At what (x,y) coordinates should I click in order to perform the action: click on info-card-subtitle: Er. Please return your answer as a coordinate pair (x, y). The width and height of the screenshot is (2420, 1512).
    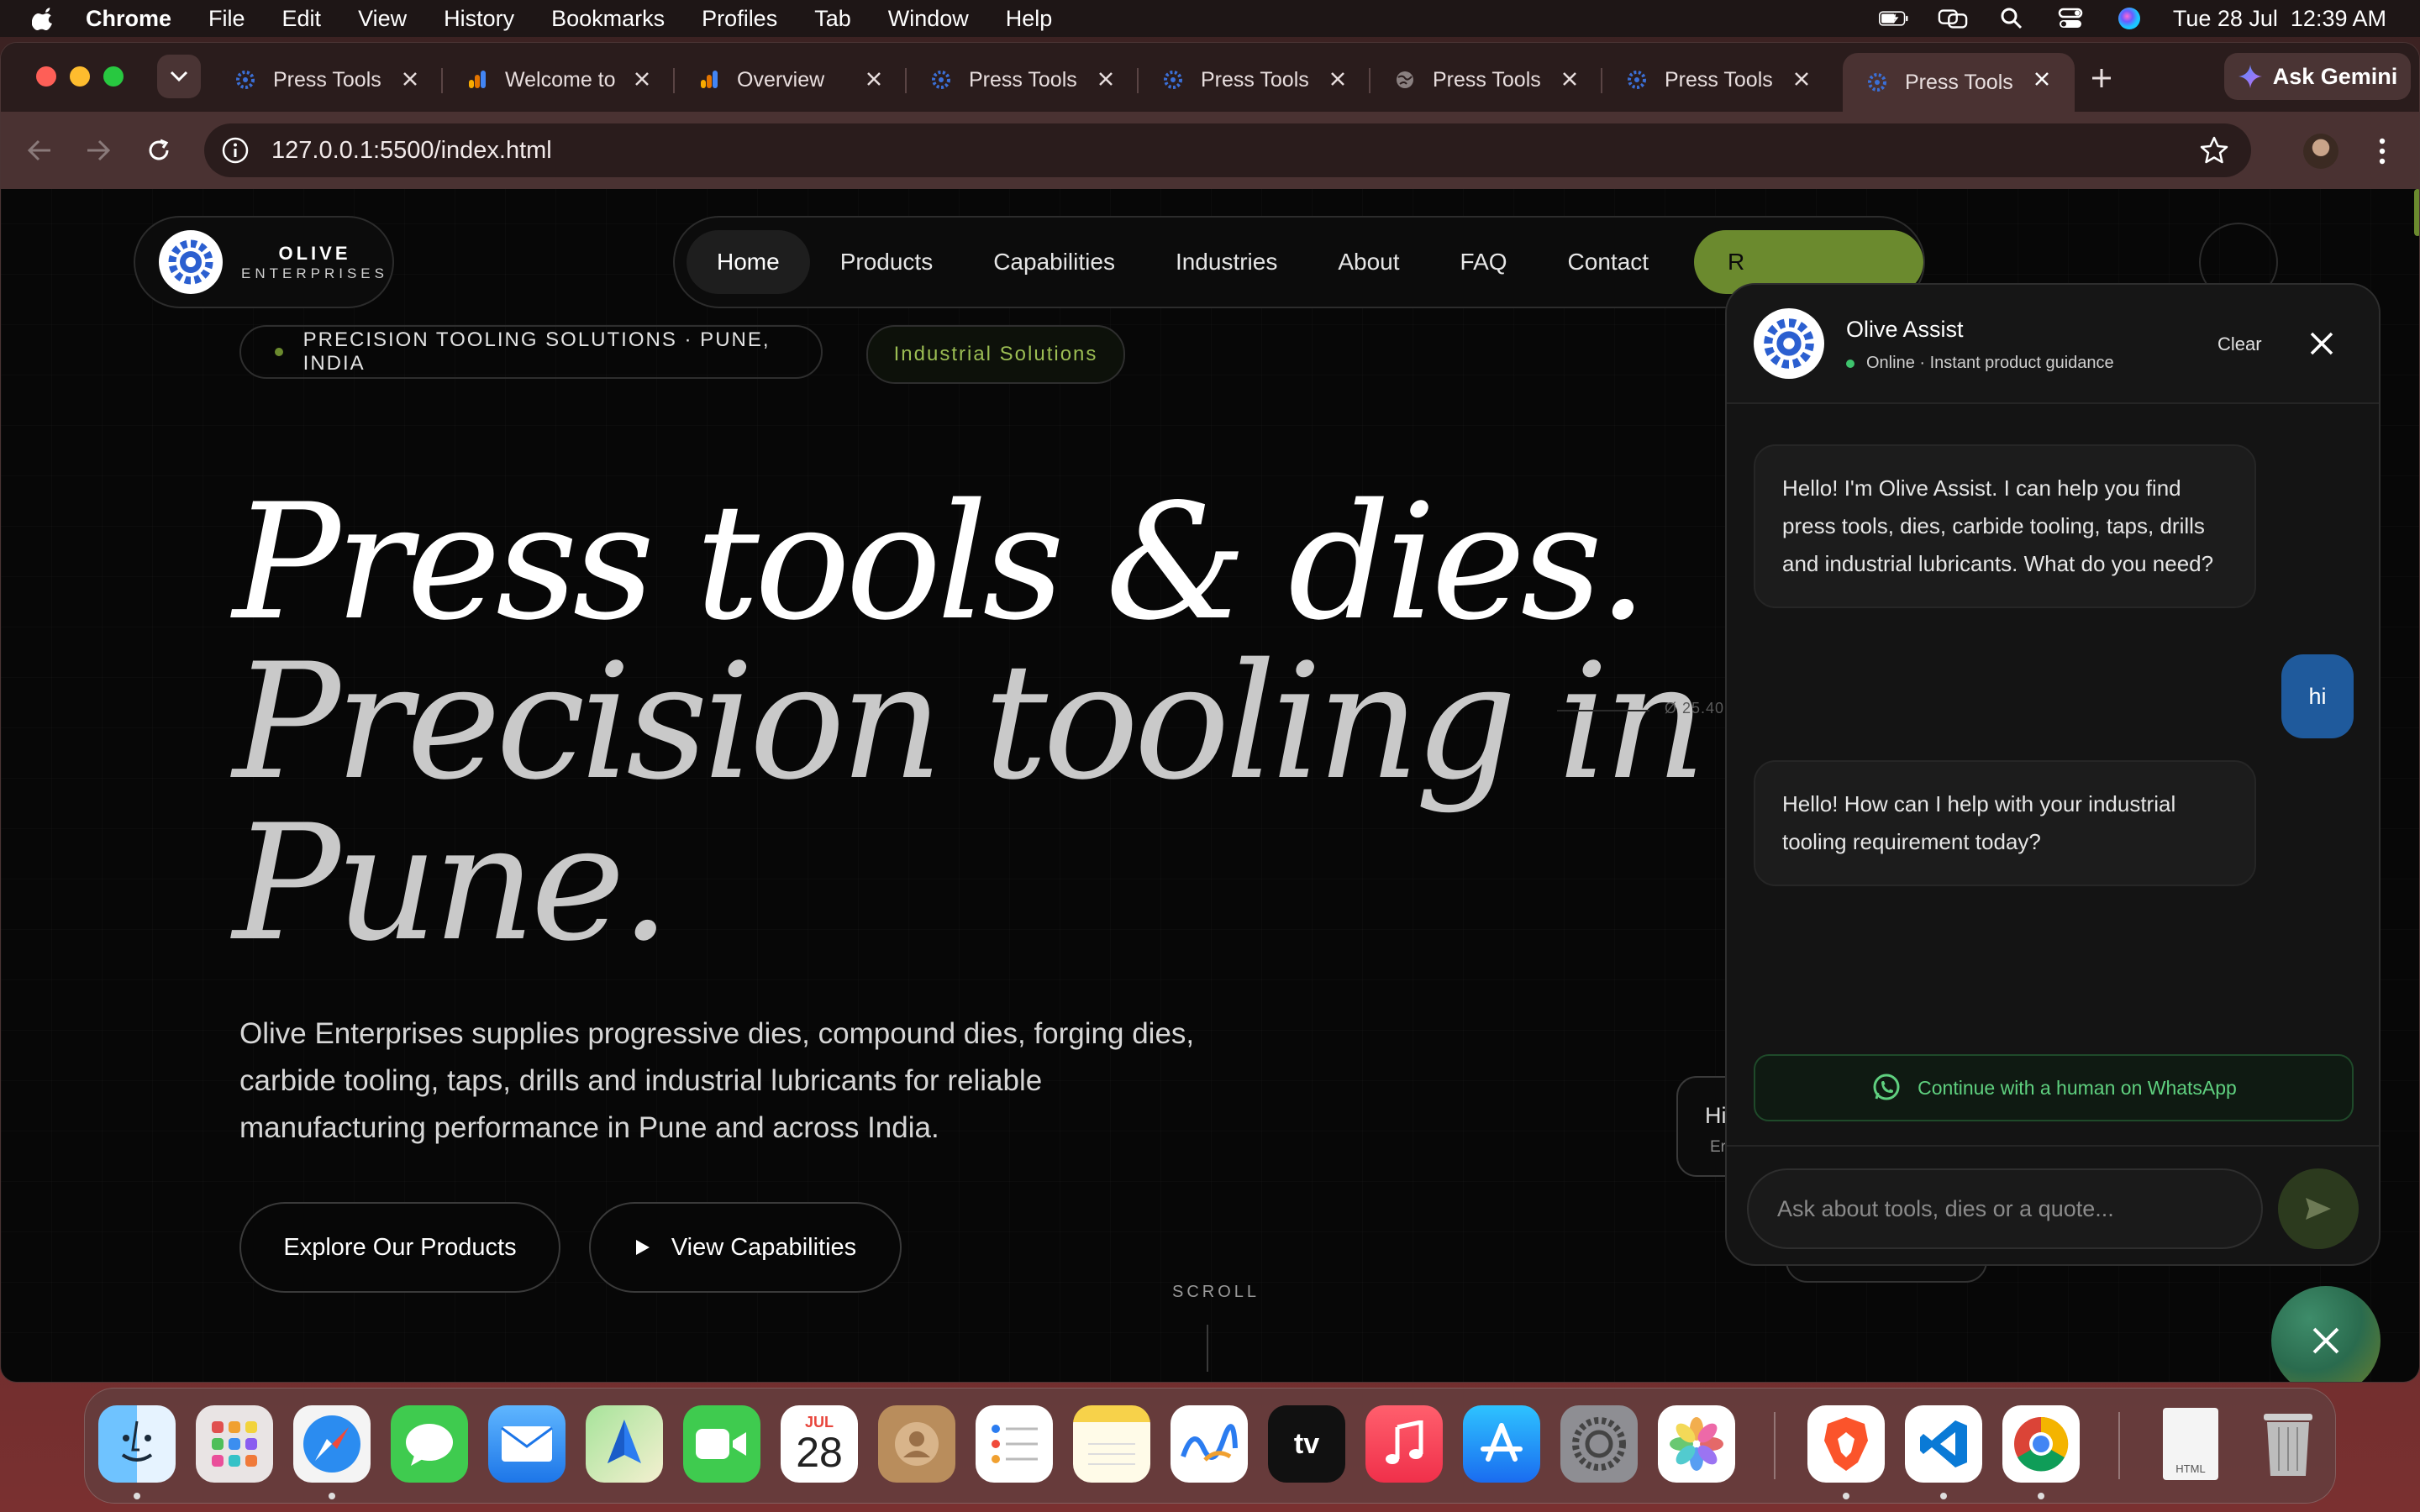
    Looking at the image, I should click on (1718, 1147).